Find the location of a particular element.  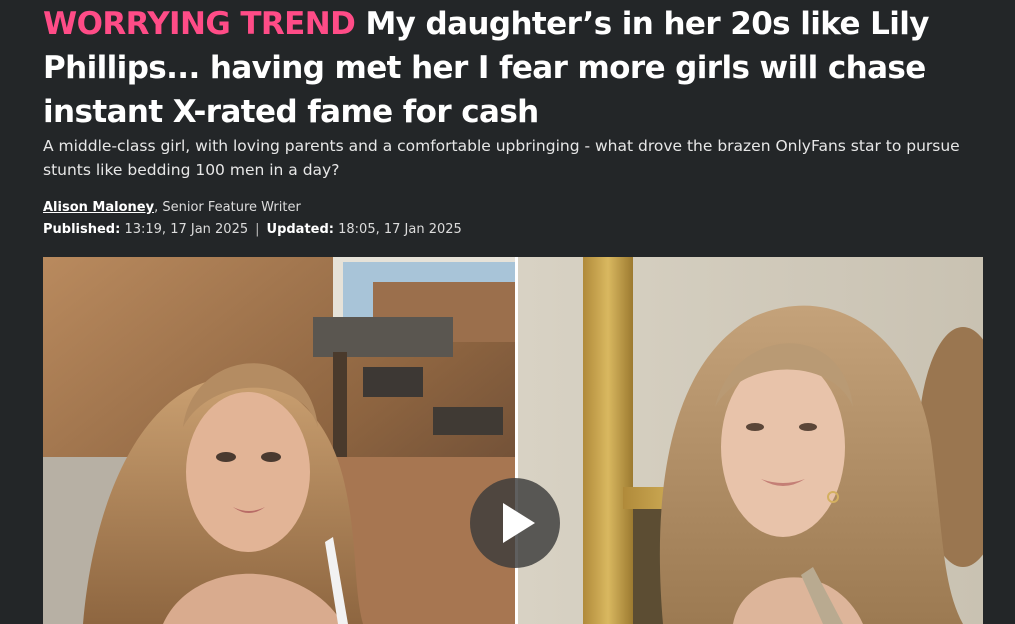

author-role: , Senior Feature Writer is located at coordinates (227, 207).